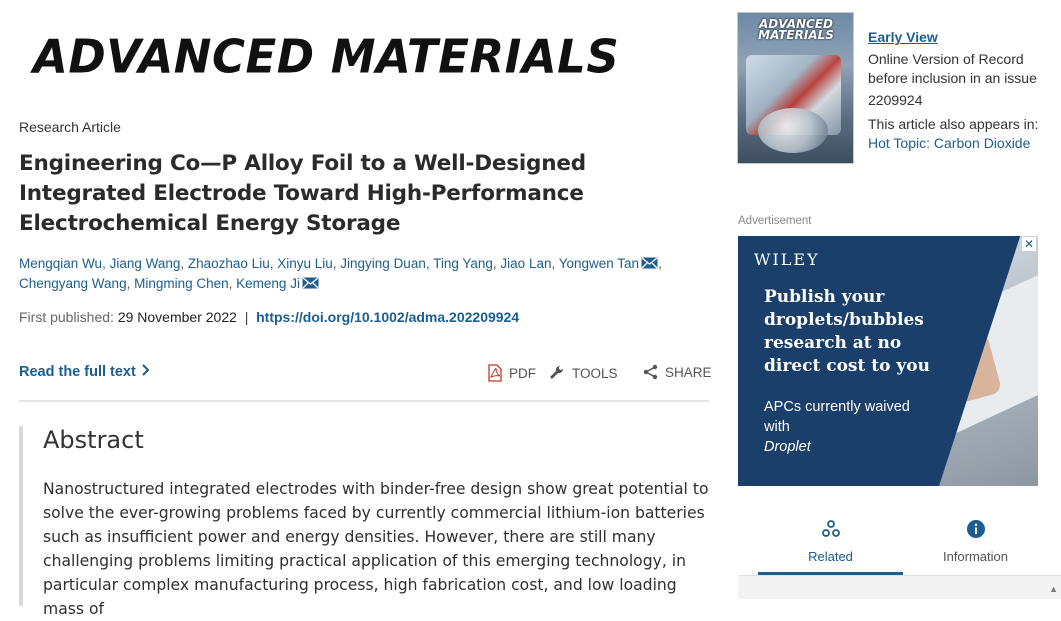 Image resolution: width=1061 pixels, height=621 pixels. What do you see at coordinates (333, 56) in the screenshot?
I see `journal-logo: ADVANCED MATERIALS` at bounding box center [333, 56].